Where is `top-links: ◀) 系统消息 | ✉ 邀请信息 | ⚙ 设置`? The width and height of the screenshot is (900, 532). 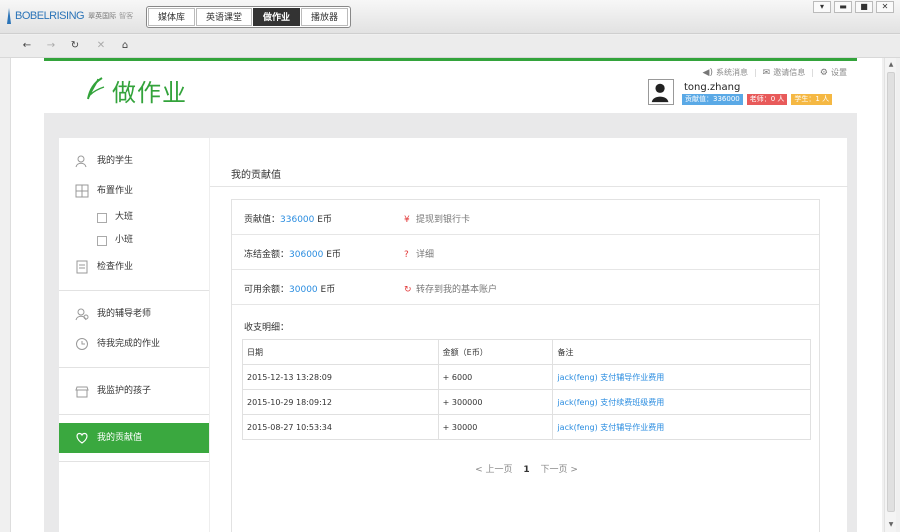 top-links: ◀) 系统消息 | ✉ 邀请信息 | ⚙ 设置 is located at coordinates (775, 72).